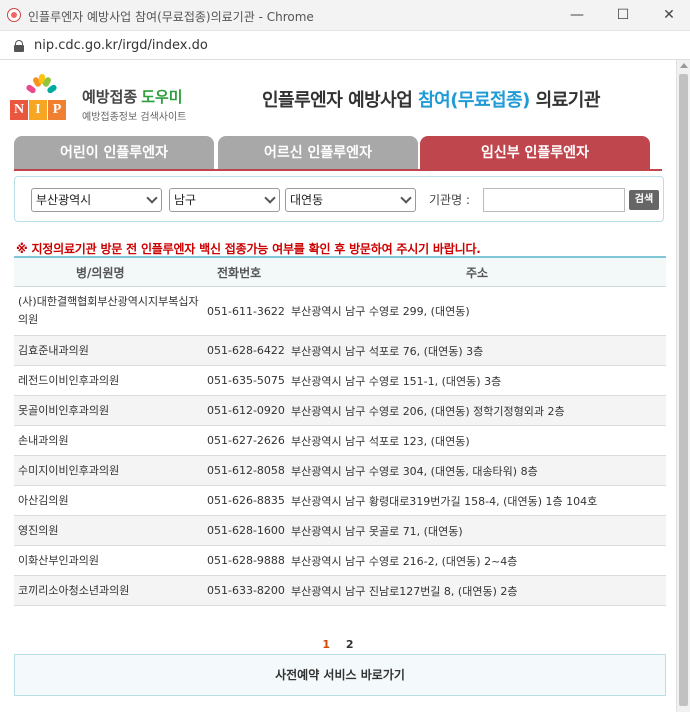  What do you see at coordinates (340, 271) in the screenshot?
I see `table-header: 병/의원명 전화번호 주소` at bounding box center [340, 271].